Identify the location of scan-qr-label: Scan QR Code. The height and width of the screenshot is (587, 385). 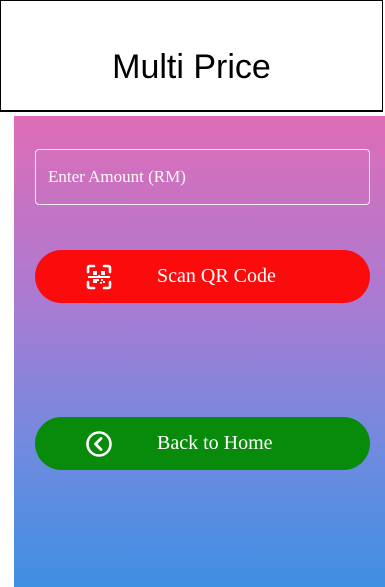
(216, 276).